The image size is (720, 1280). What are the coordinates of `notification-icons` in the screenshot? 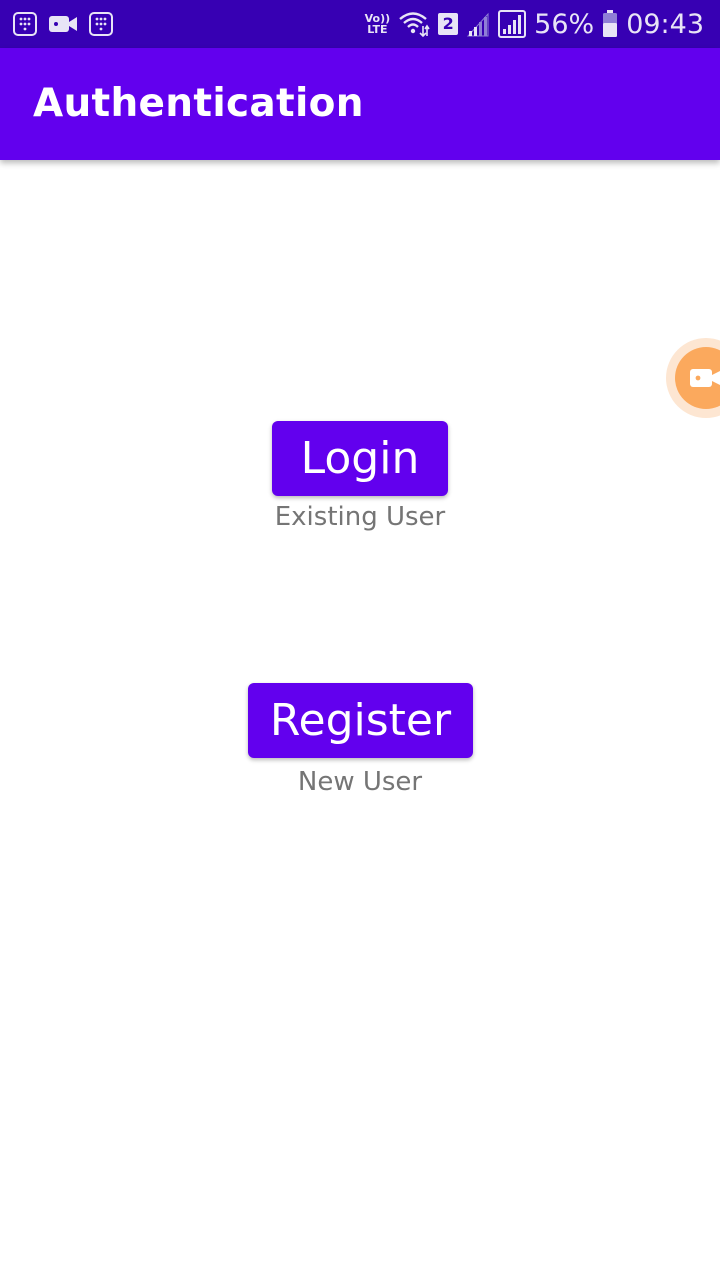 It's located at (63, 24).